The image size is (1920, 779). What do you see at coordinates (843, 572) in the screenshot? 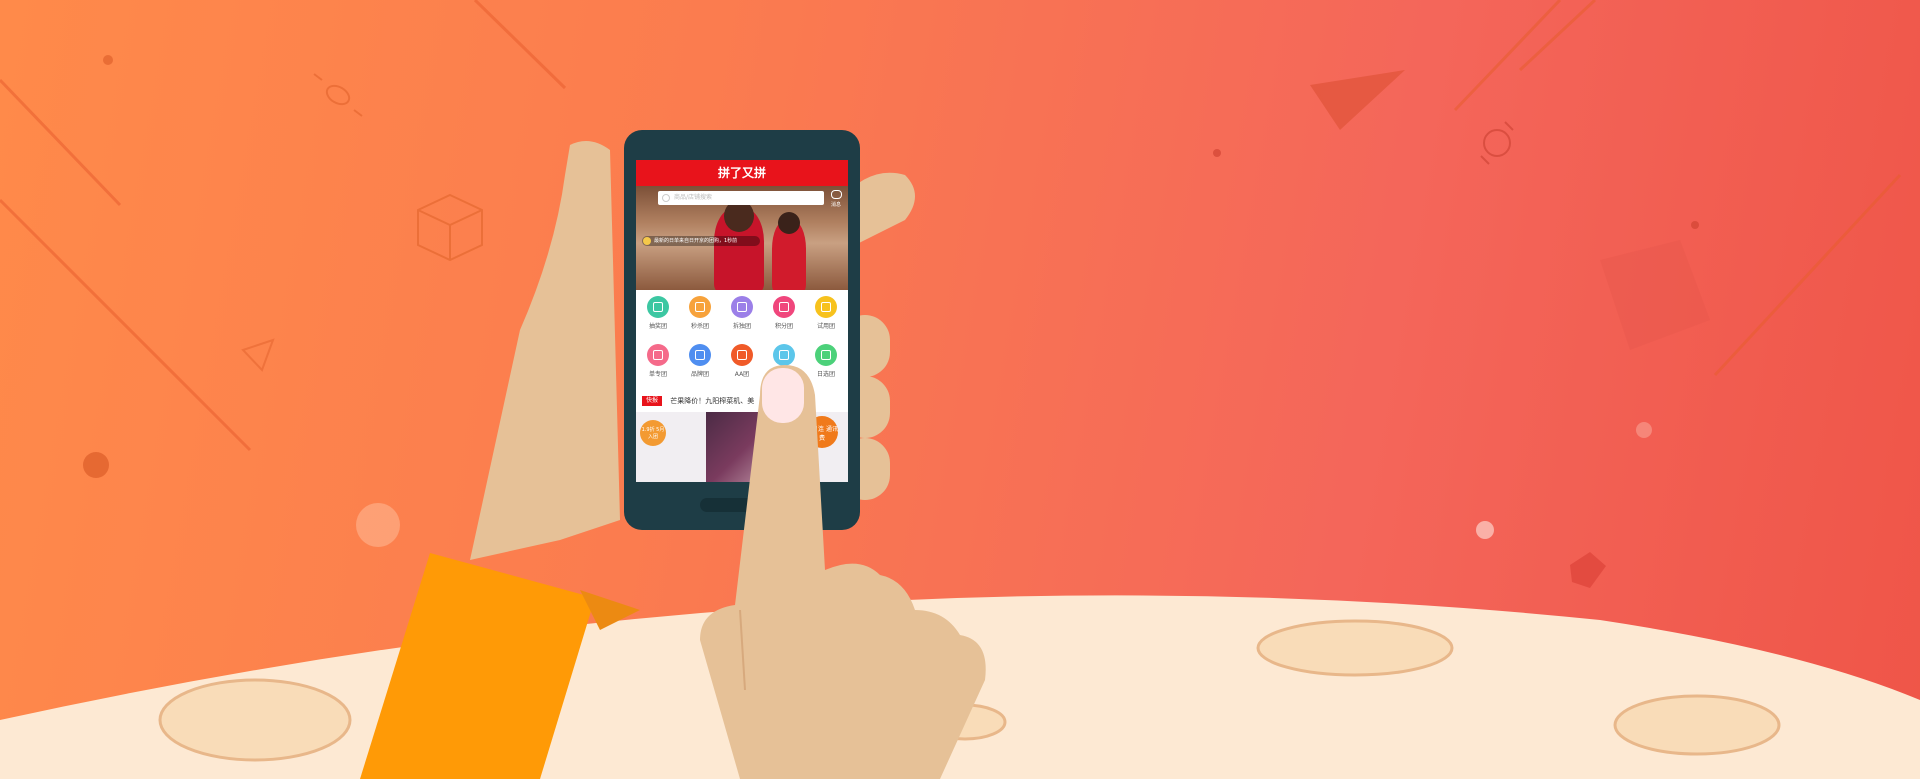
I see `pointing-hand` at bounding box center [843, 572].